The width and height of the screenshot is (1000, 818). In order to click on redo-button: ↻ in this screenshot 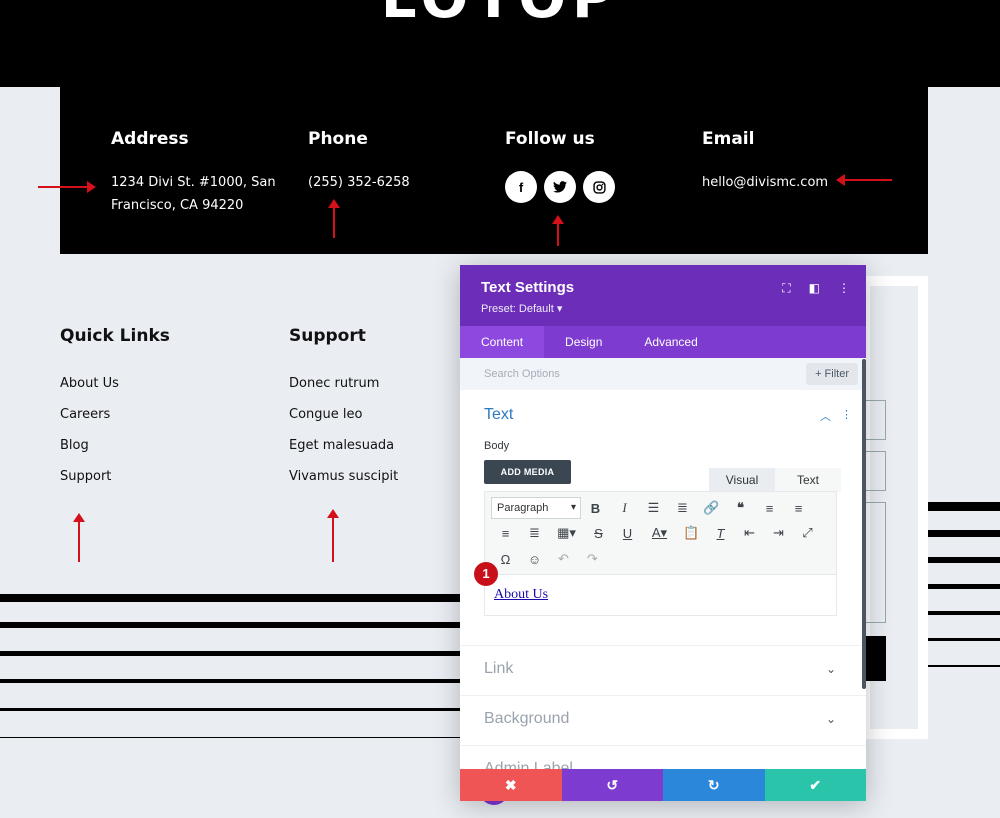, I will do `click(714, 785)`.